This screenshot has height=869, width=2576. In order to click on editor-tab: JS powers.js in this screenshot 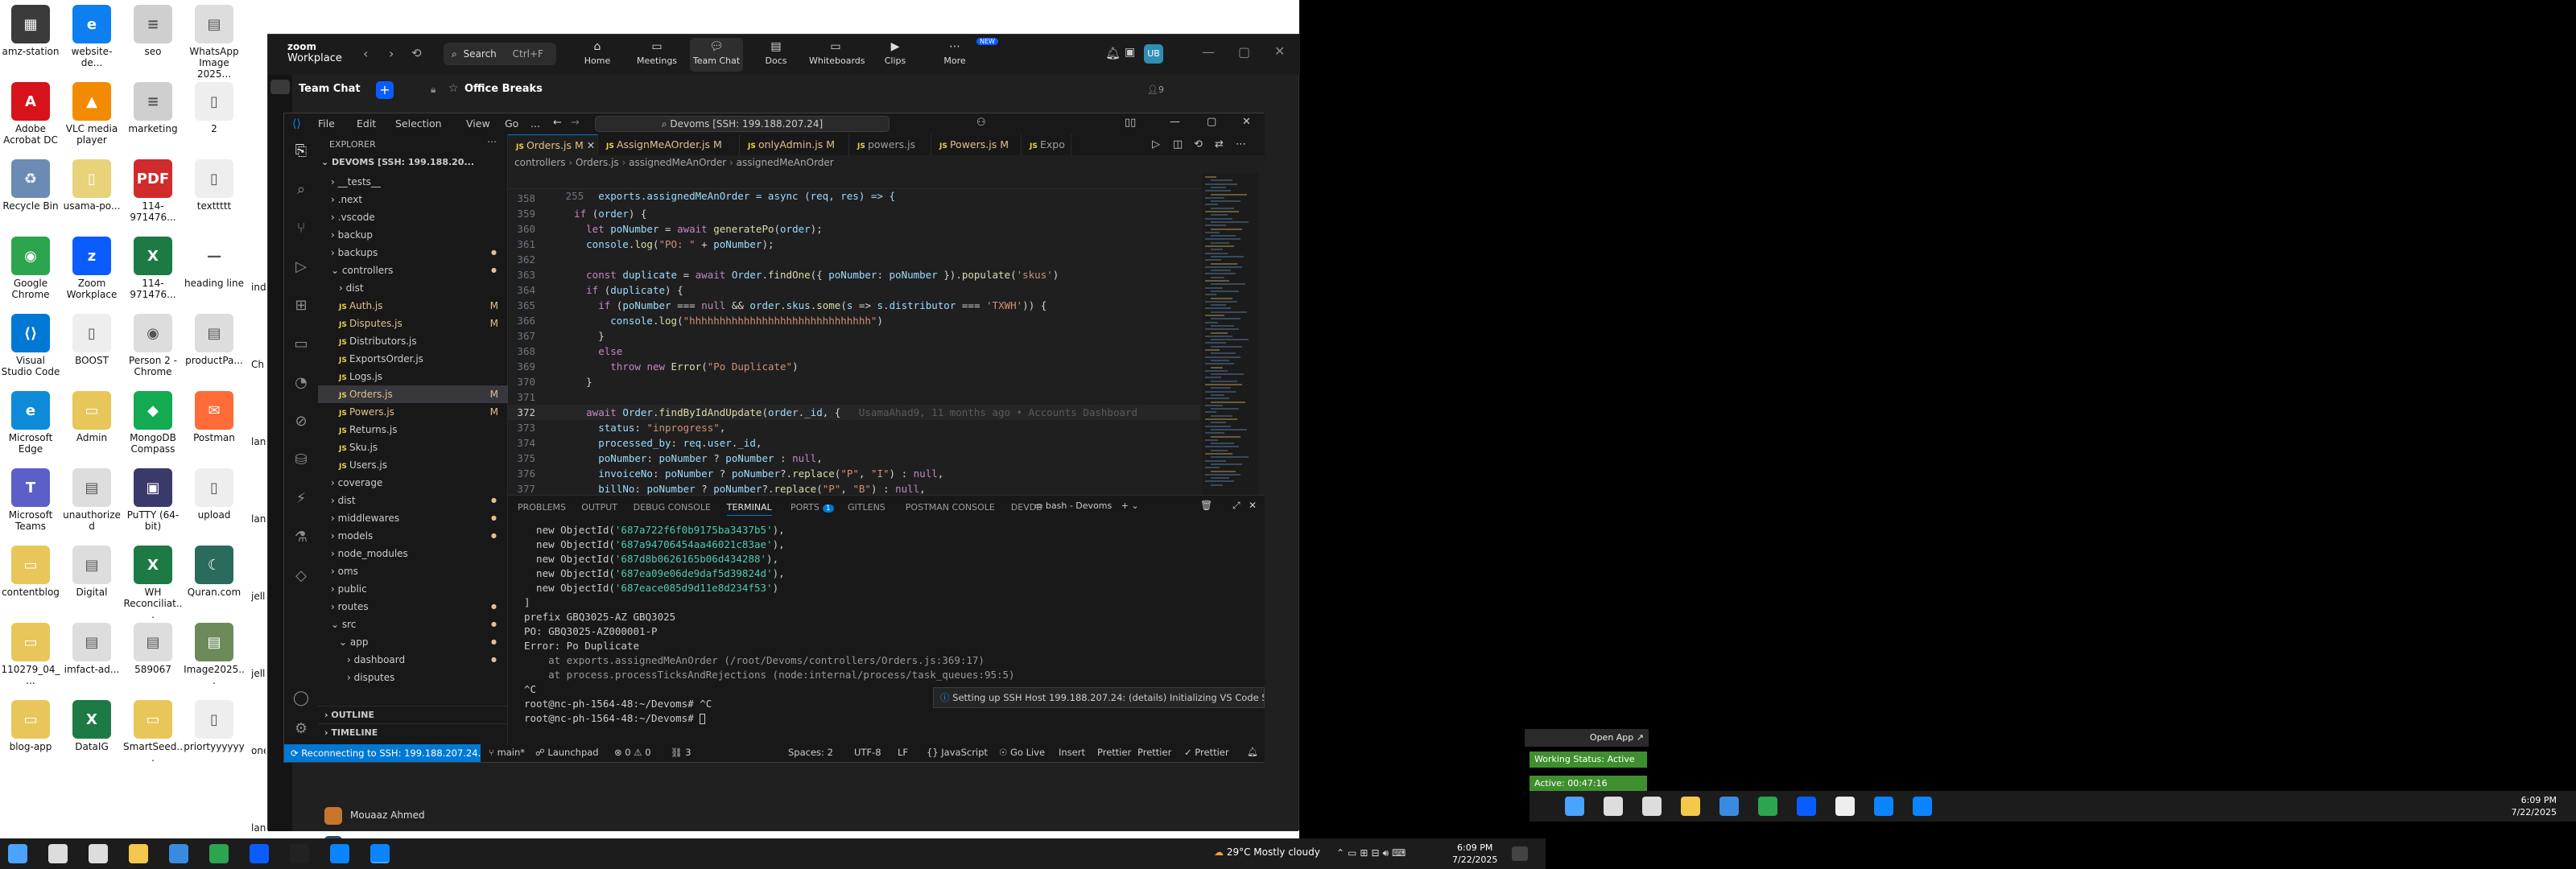, I will do `click(890, 144)`.